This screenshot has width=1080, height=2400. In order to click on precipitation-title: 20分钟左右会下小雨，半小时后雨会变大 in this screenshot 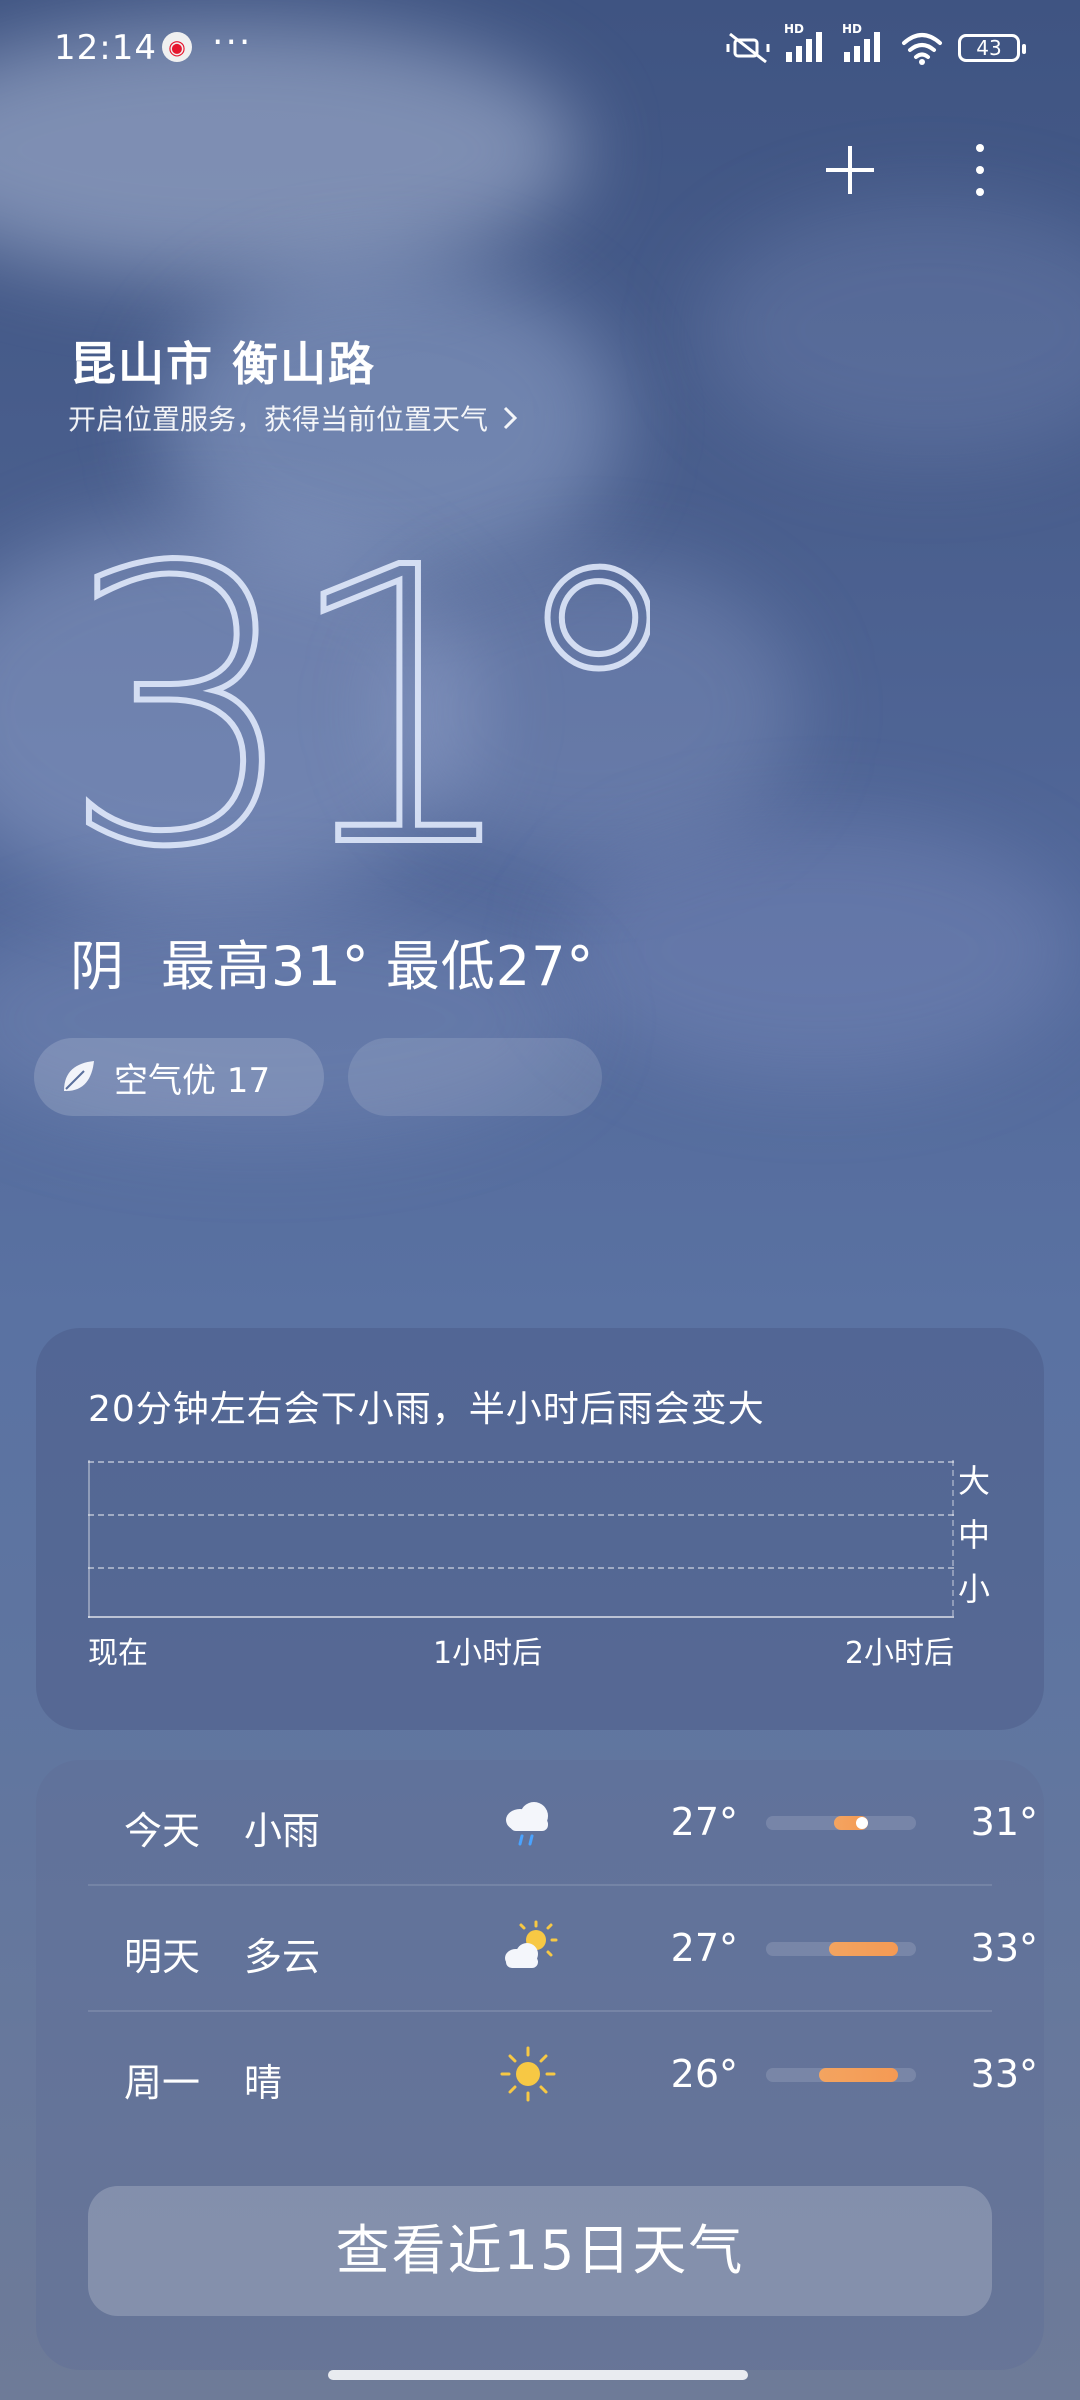, I will do `click(426, 1409)`.